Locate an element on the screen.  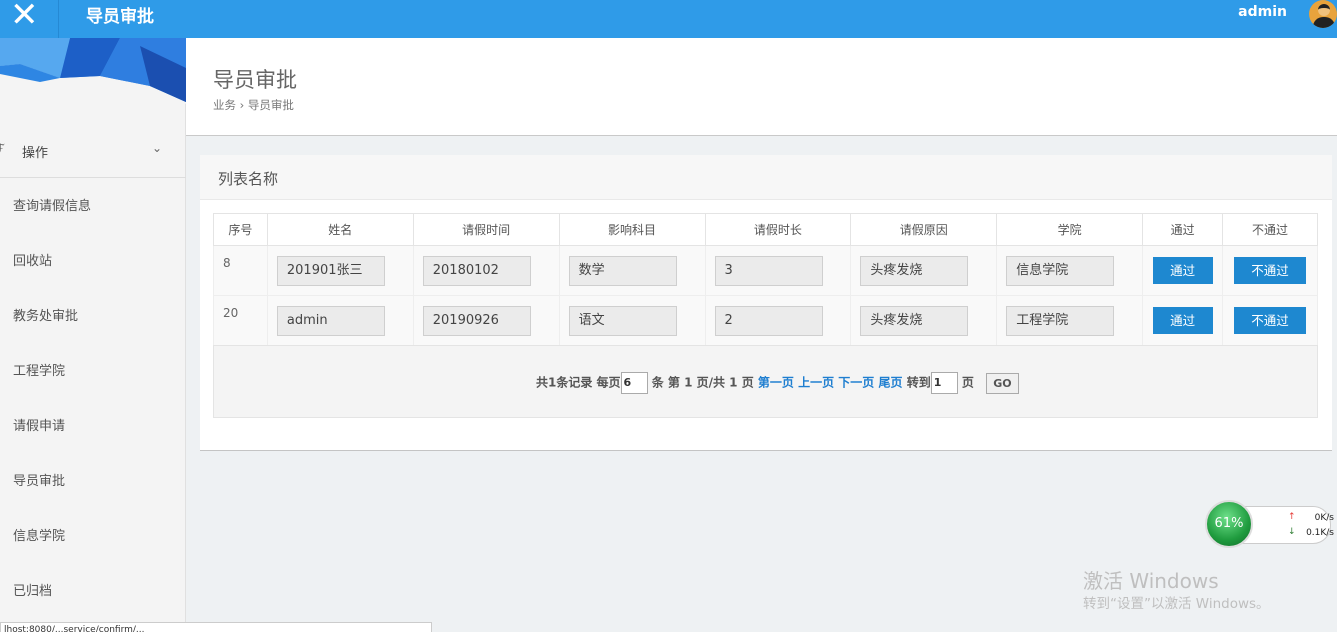
activation-watermark-title: 激活 Windows is located at coordinates (1151, 581).